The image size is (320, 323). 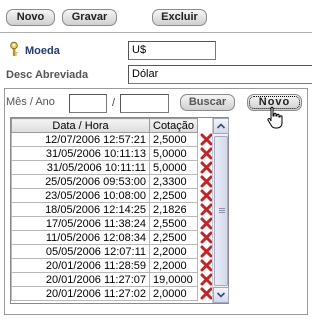 What do you see at coordinates (173, 279) in the screenshot?
I see `cell-rate: 19,0000` at bounding box center [173, 279].